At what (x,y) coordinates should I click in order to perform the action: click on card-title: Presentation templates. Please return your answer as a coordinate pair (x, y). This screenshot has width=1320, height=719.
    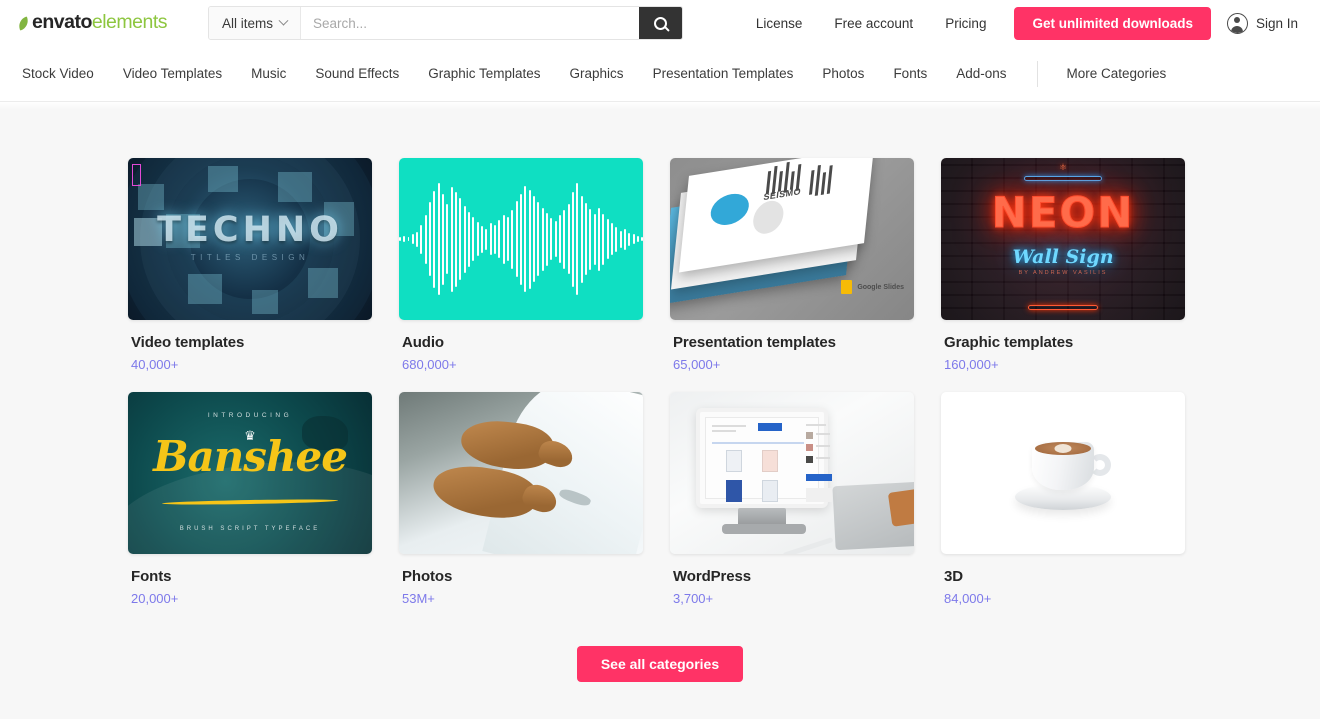
    Looking at the image, I should click on (754, 342).